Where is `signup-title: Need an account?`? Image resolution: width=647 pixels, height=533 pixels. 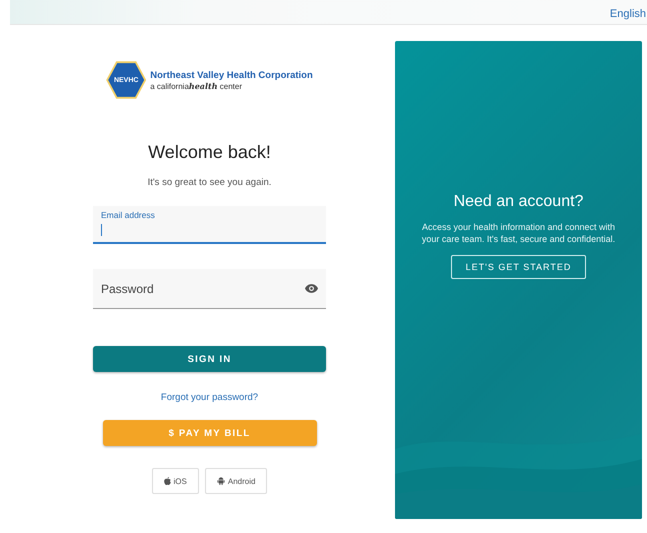
signup-title: Need an account? is located at coordinates (519, 202).